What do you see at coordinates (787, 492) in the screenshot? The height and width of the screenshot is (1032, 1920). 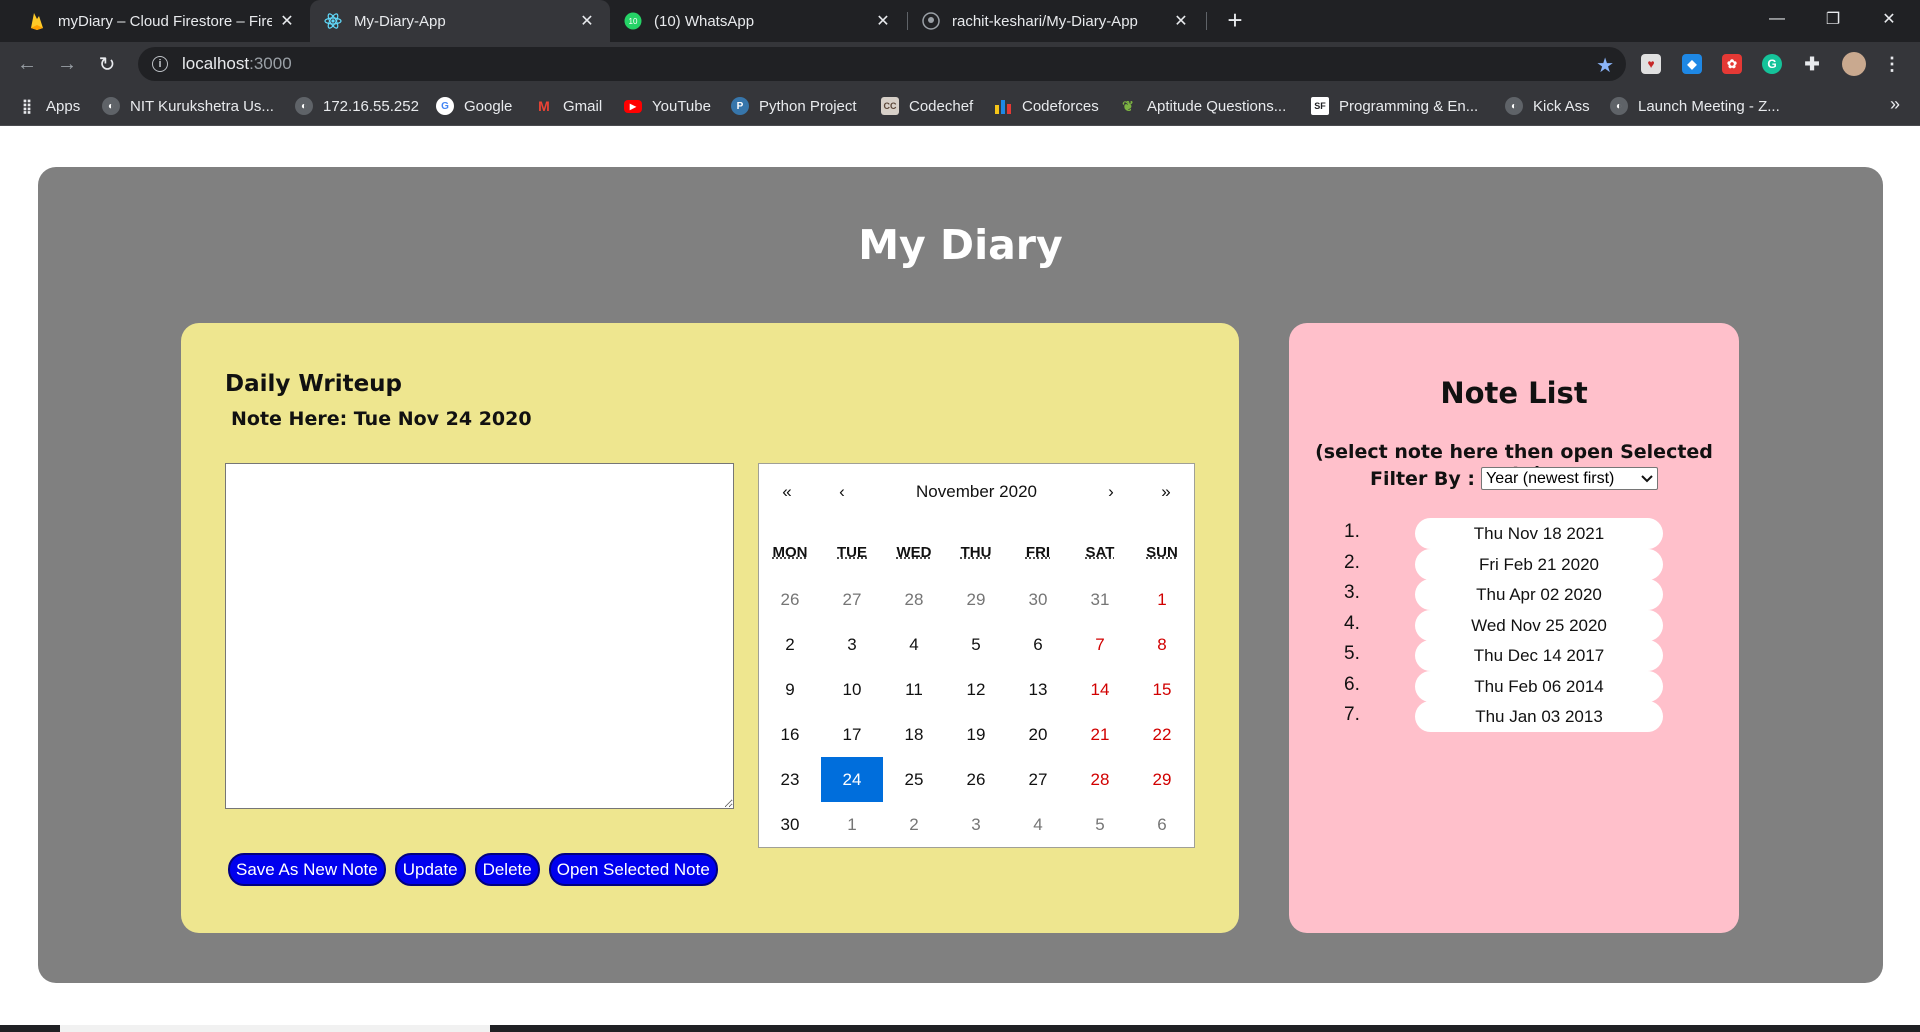 I see `prev-year-button: «` at bounding box center [787, 492].